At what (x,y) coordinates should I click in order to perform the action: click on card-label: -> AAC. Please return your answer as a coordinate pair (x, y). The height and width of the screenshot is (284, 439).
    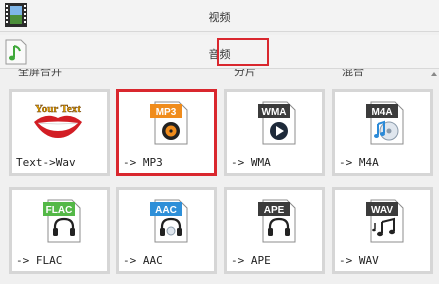
    Looking at the image, I should click on (143, 260).